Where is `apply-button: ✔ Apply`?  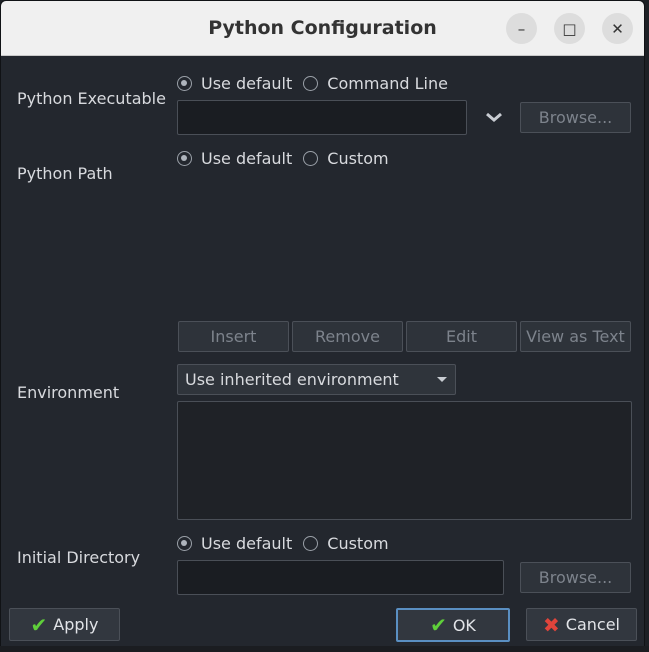 apply-button: ✔ Apply is located at coordinates (64, 624).